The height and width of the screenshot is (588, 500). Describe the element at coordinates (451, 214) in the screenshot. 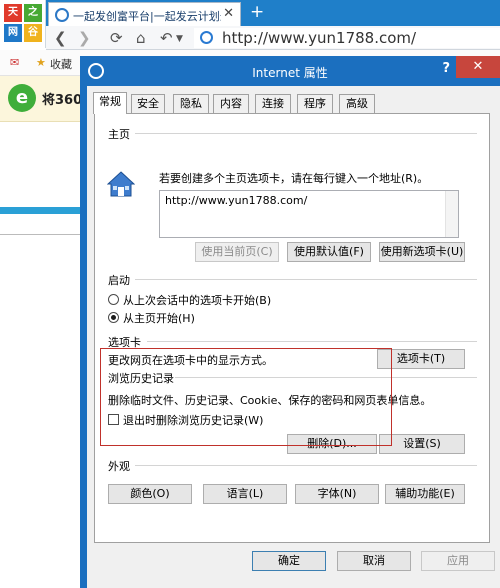

I see `homepage-scrollbar` at that location.